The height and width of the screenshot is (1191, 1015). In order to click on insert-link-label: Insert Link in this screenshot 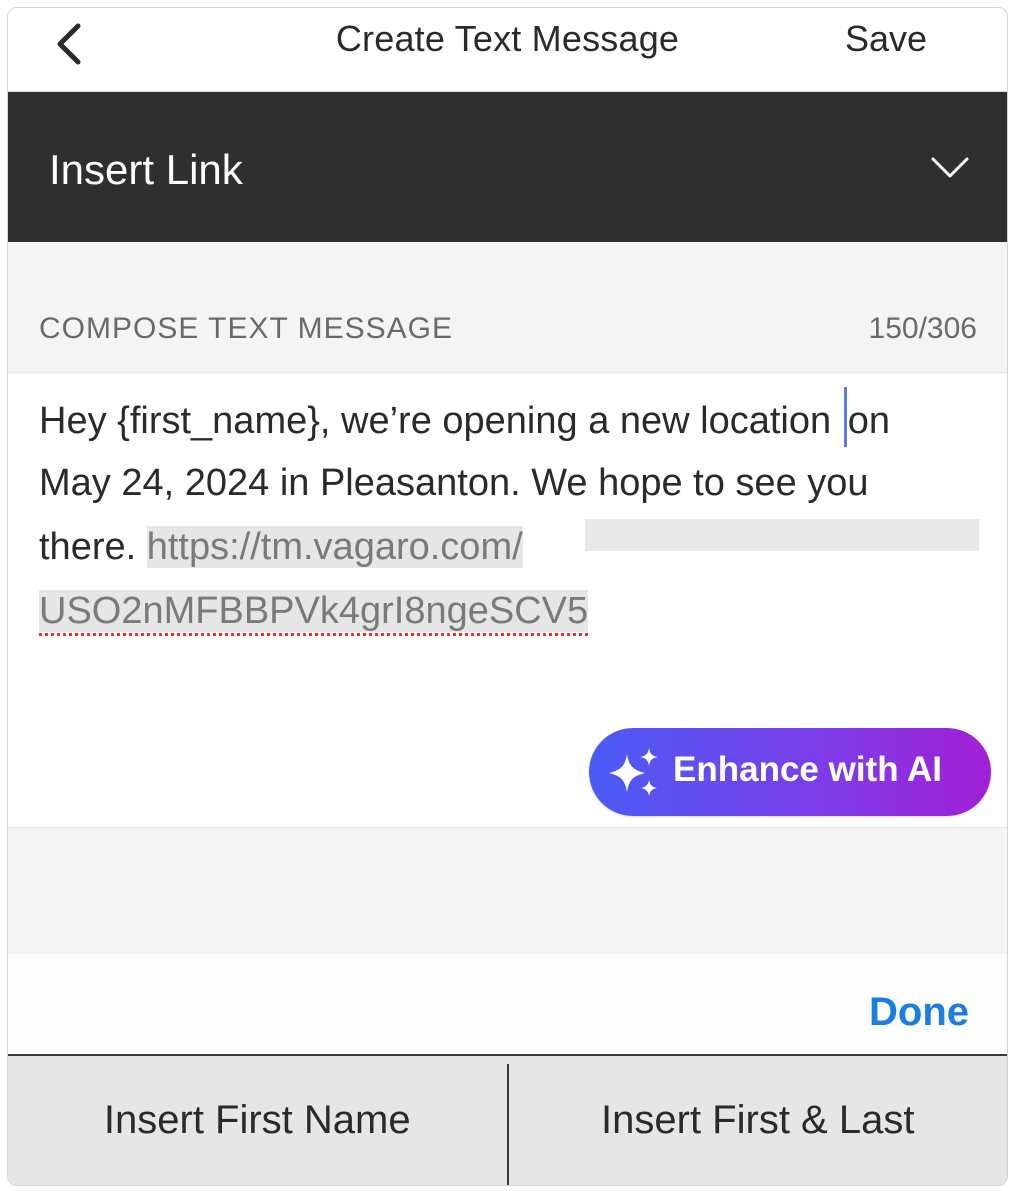, I will do `click(146, 169)`.